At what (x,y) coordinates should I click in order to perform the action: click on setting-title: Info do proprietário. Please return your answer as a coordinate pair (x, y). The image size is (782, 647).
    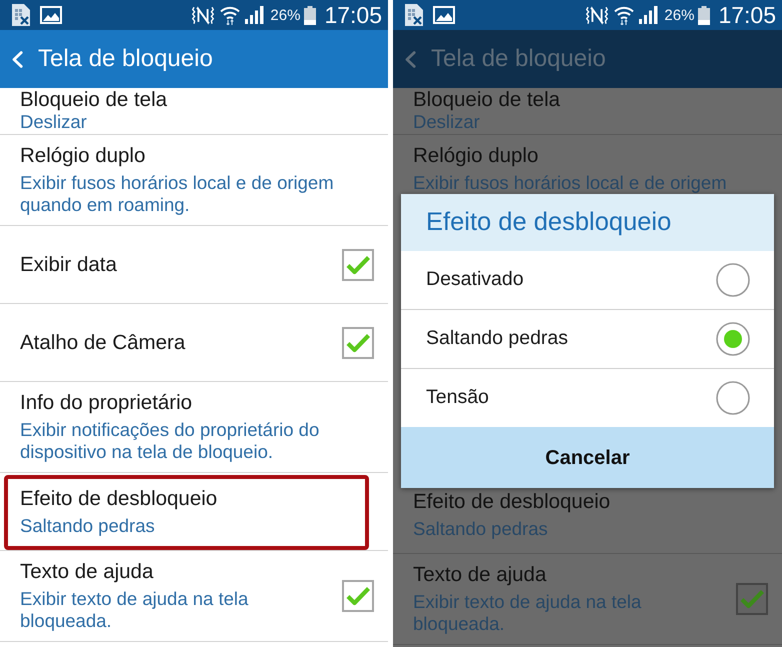
    Looking at the image, I should click on (106, 403).